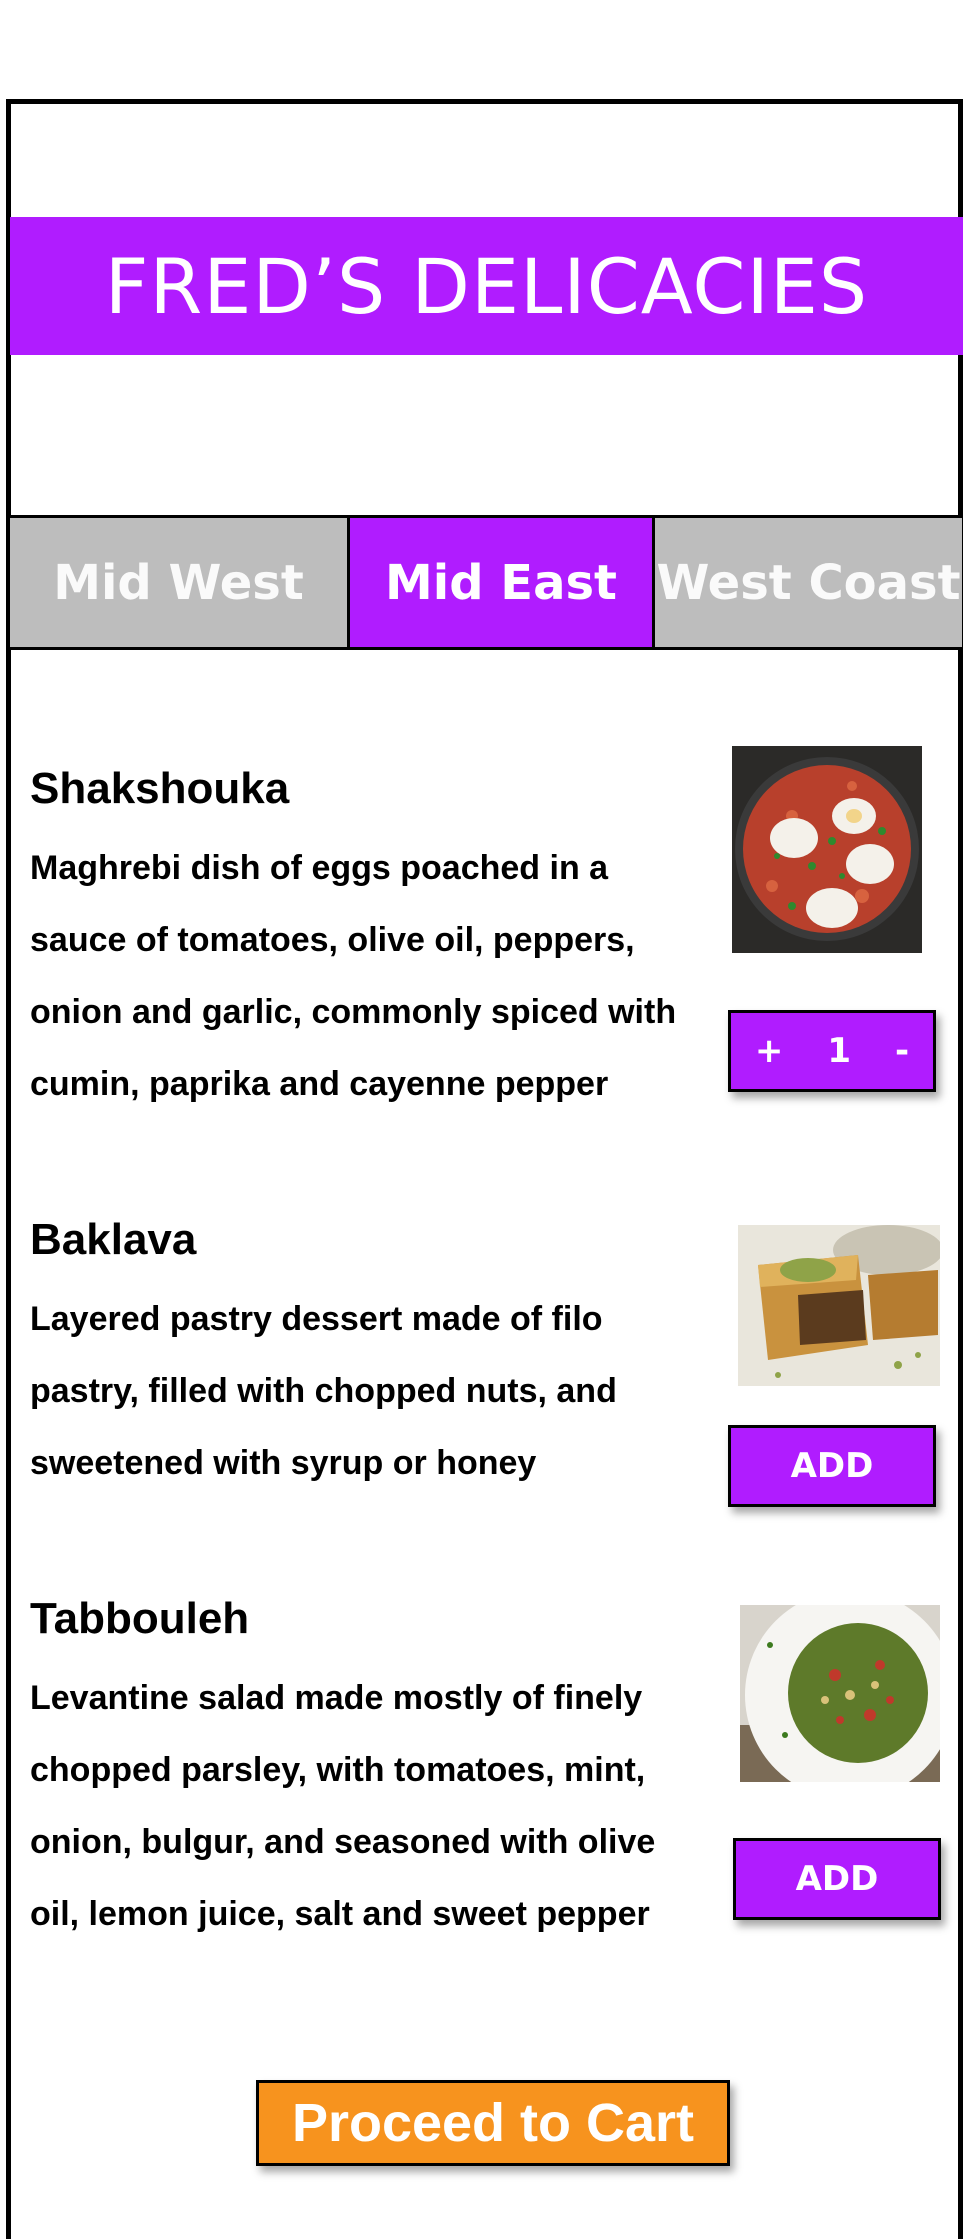  Describe the element at coordinates (113, 1239) in the screenshot. I see `item-name: Baklava` at that location.